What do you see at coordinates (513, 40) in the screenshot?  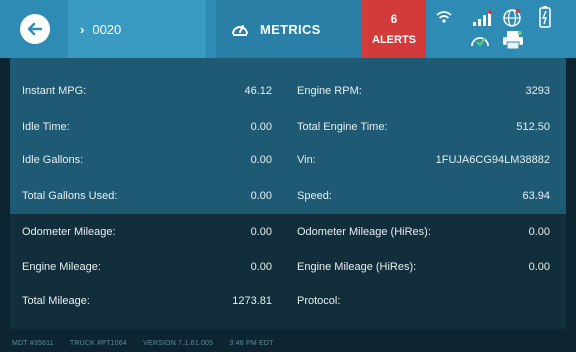 I see `printer-icon` at bounding box center [513, 40].